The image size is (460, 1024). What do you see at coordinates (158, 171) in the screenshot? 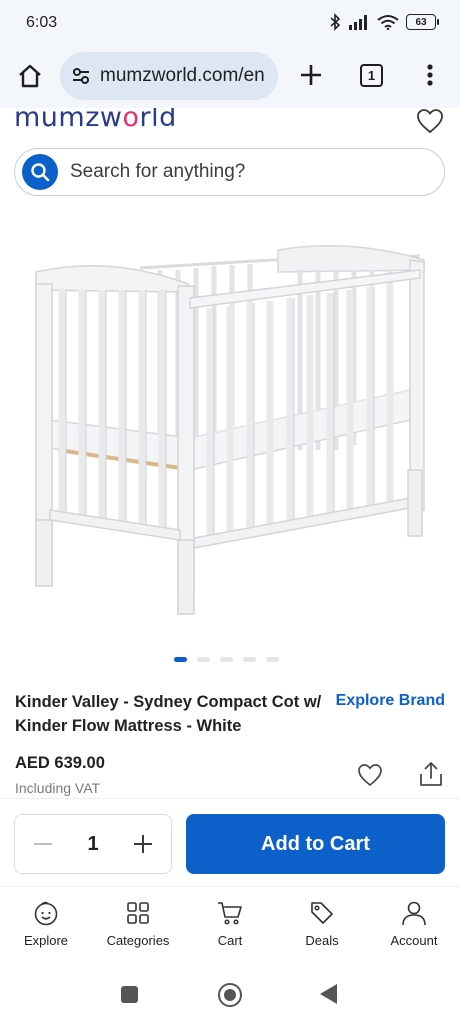
I see `search-placeholder: Search for anything?` at bounding box center [158, 171].